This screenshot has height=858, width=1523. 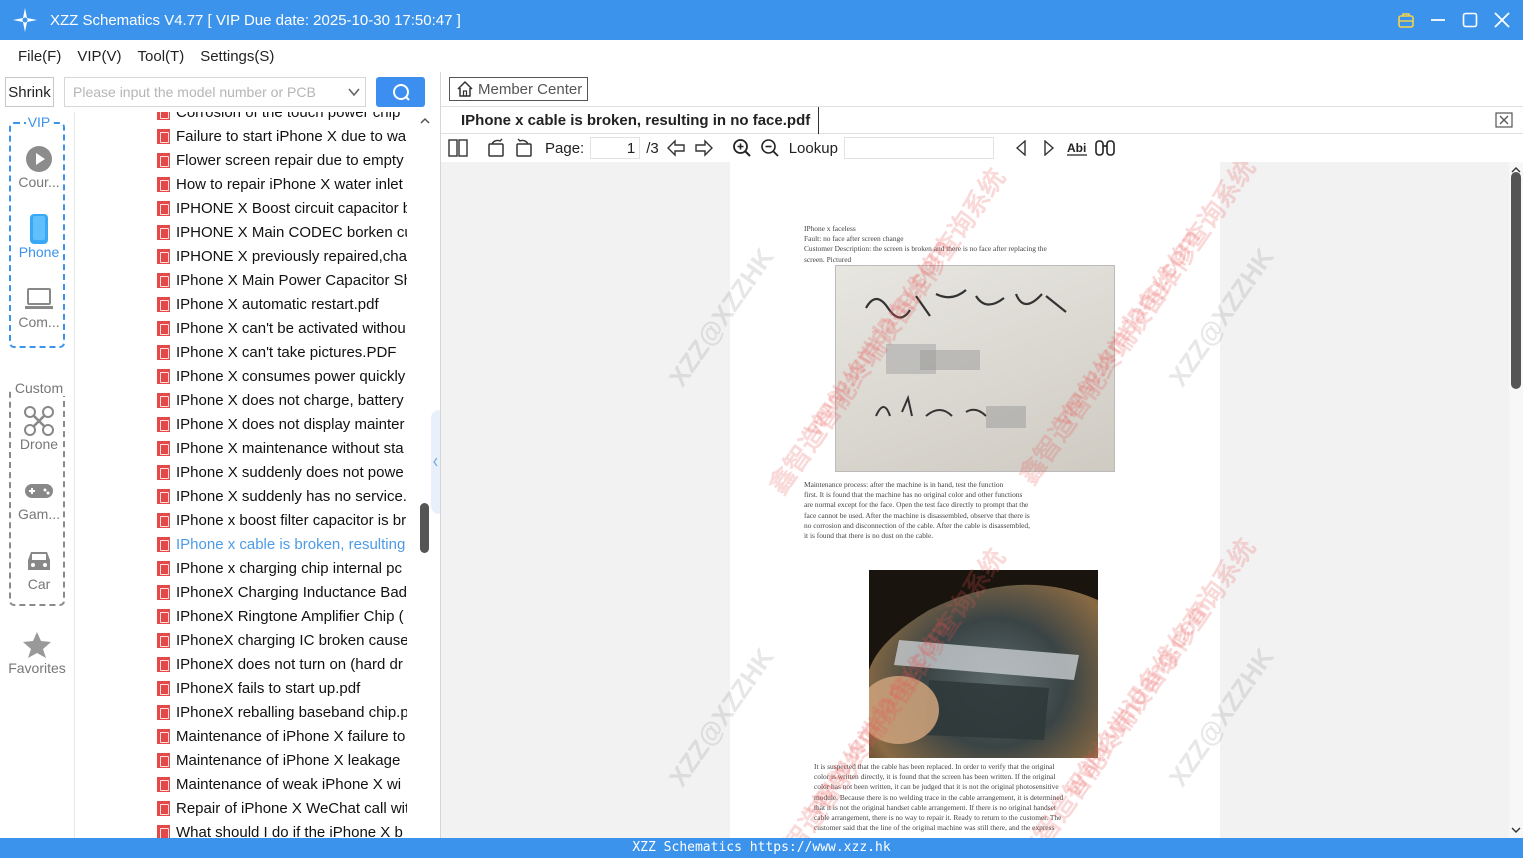 What do you see at coordinates (282, 304) in the screenshot?
I see `file-list-item: IPhone X automatic restart.pdf` at bounding box center [282, 304].